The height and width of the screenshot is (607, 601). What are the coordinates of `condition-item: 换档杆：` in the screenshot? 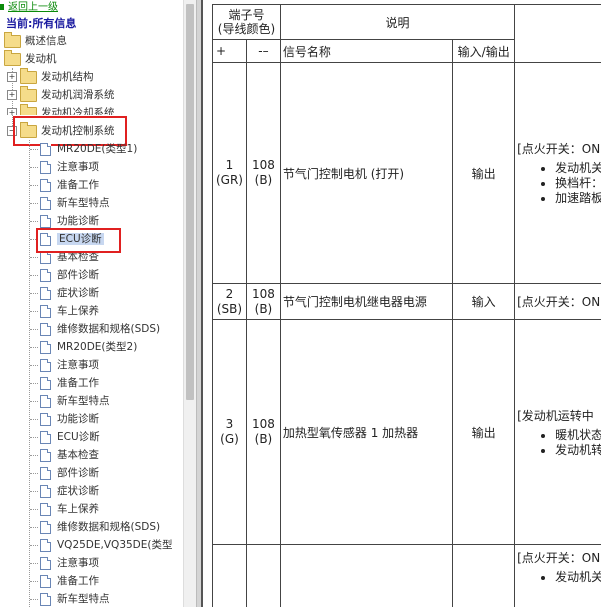 It's located at (578, 183).